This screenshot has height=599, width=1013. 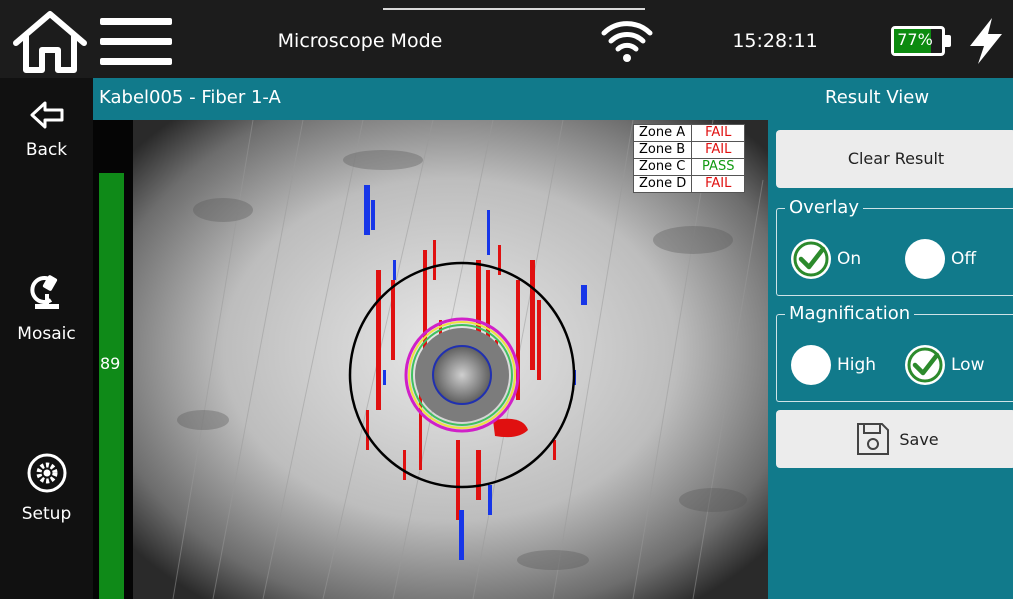 I want to click on zone-result: PASS, so click(x=718, y=167).